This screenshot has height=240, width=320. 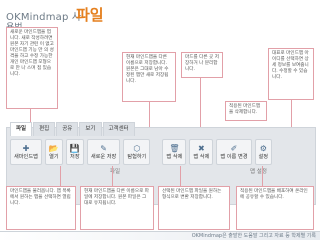 What do you see at coordinates (253, 236) in the screenshot?
I see `footer-text: OKMindmap은 출발한 도움말 그리고 자료 등 학제별 기록` at bounding box center [253, 236].